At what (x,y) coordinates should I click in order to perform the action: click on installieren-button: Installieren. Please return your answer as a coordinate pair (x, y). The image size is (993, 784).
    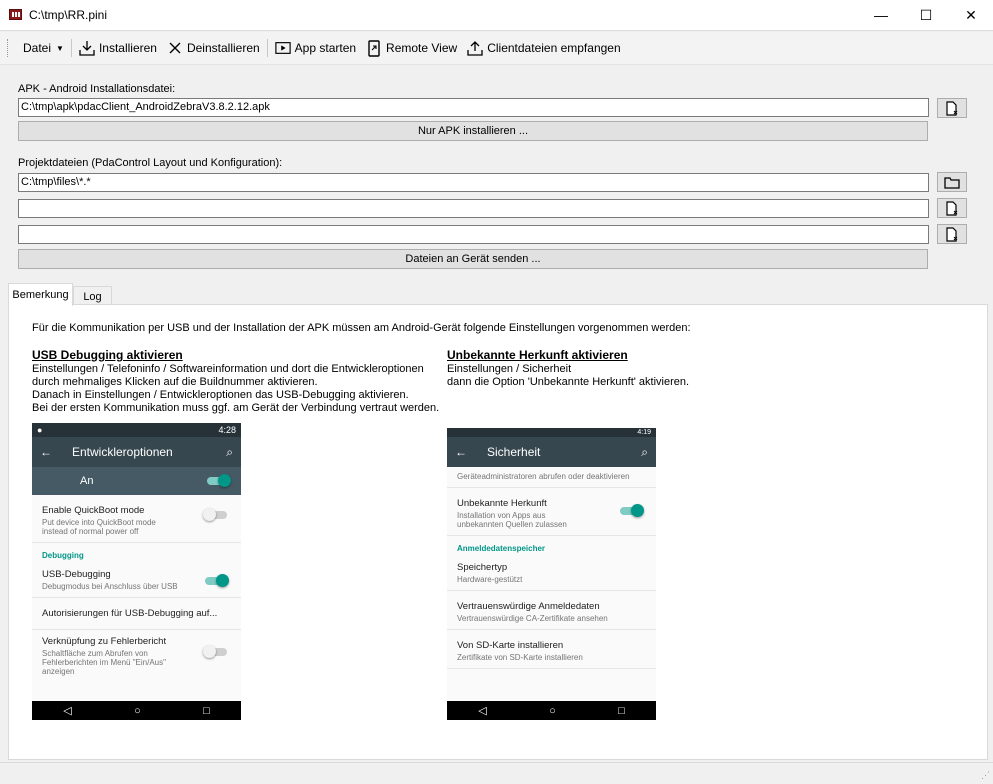
    Looking at the image, I should click on (118, 48).